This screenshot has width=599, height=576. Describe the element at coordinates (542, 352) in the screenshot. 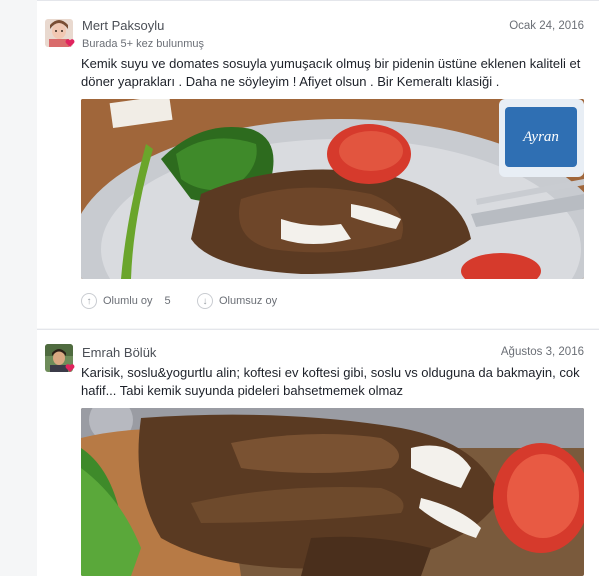

I see `review-date: Ağustos 3, 2016` at that location.